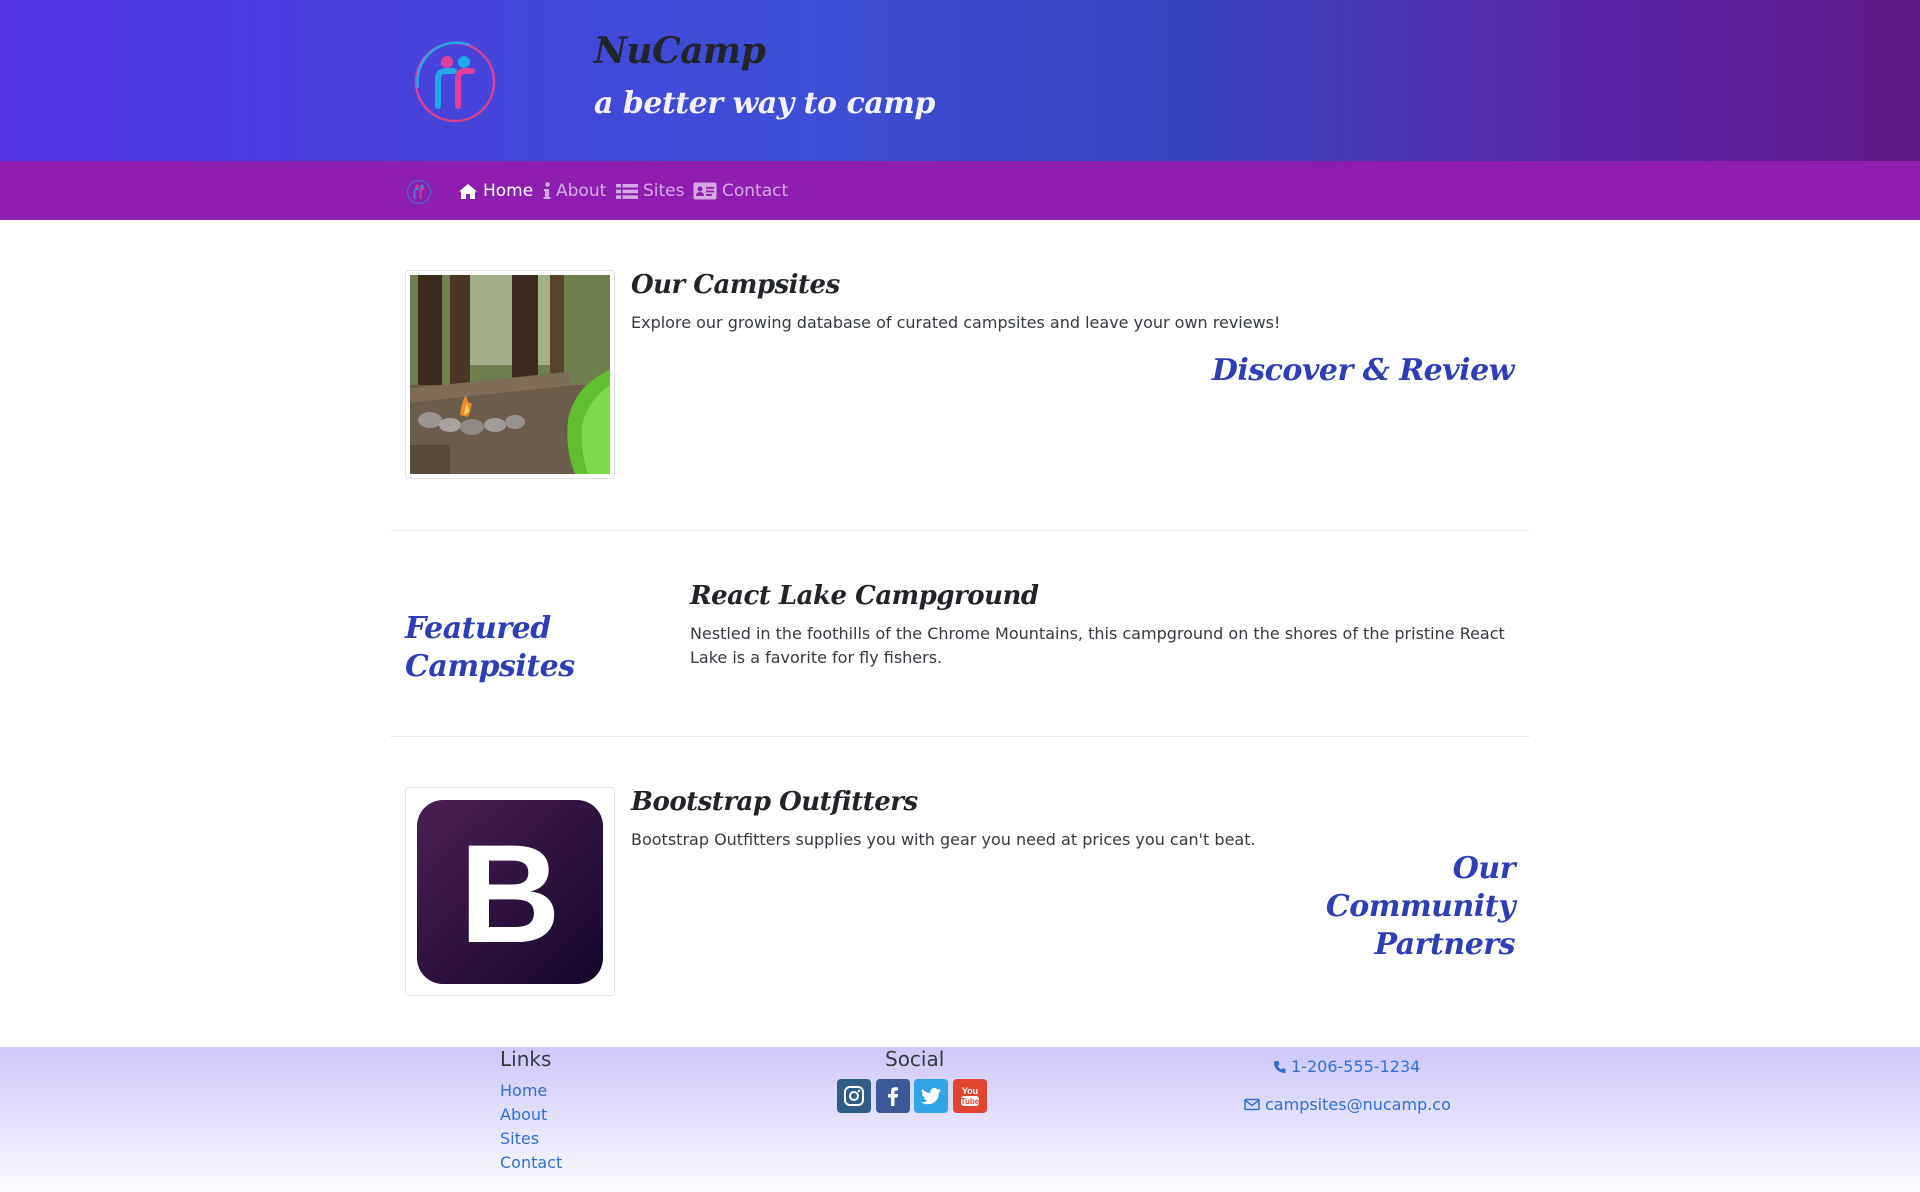 The image size is (1920, 1192). What do you see at coordinates (419, 192) in the screenshot?
I see `navbar-brand-logo-icon` at bounding box center [419, 192].